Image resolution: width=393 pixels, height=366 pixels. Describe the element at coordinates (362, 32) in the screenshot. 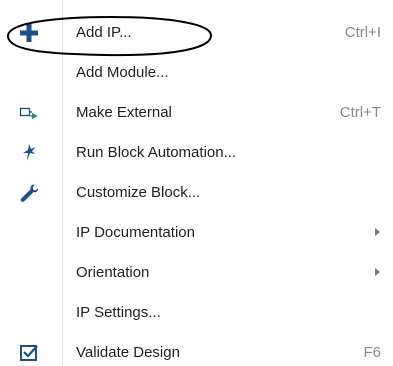

I see `shortcut-text: Ctrl+I` at that location.